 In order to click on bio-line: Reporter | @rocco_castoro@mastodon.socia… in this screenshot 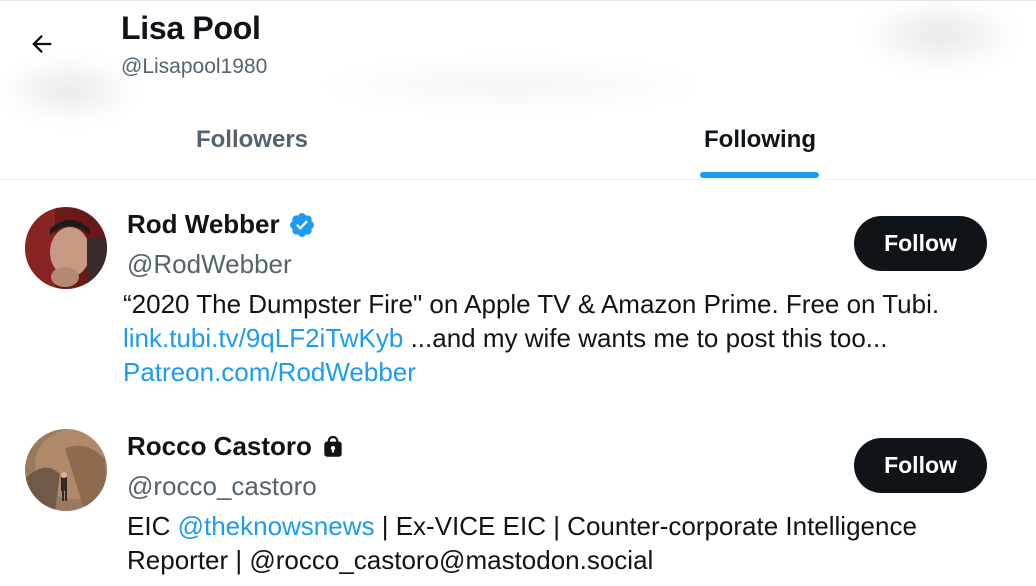, I will do `click(390, 560)`.